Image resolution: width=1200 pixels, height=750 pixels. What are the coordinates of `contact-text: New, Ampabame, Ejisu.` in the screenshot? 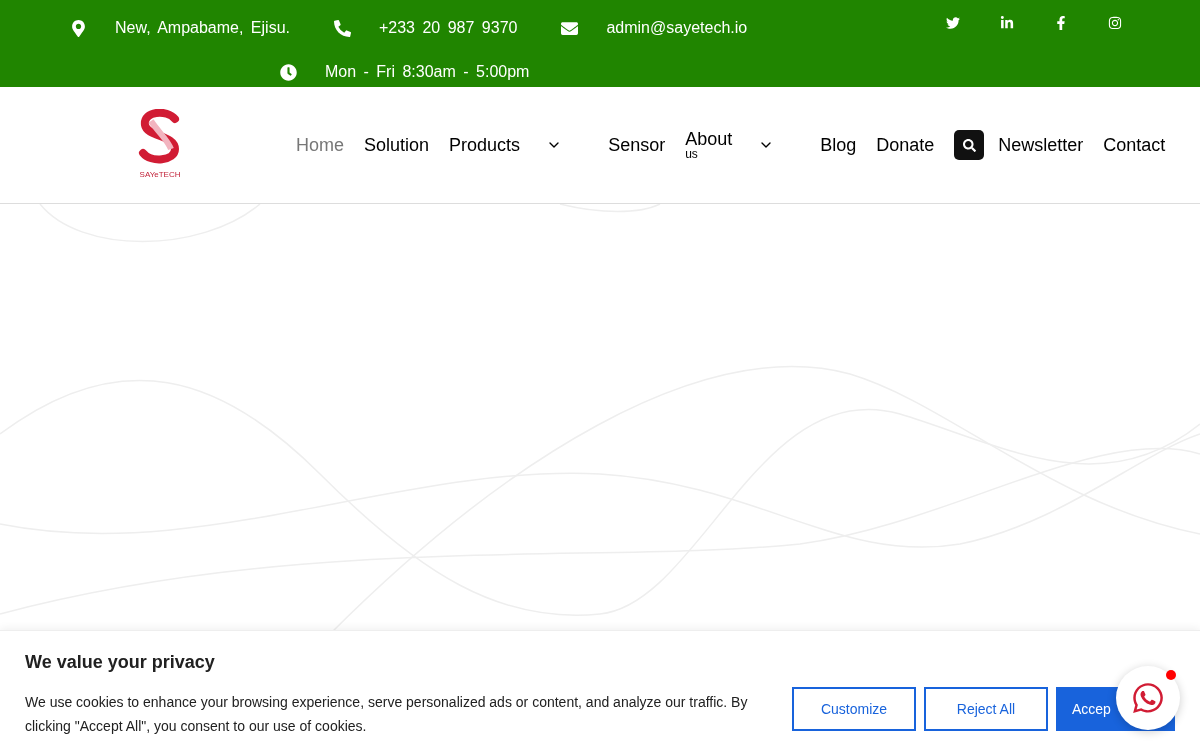 It's located at (202, 28).